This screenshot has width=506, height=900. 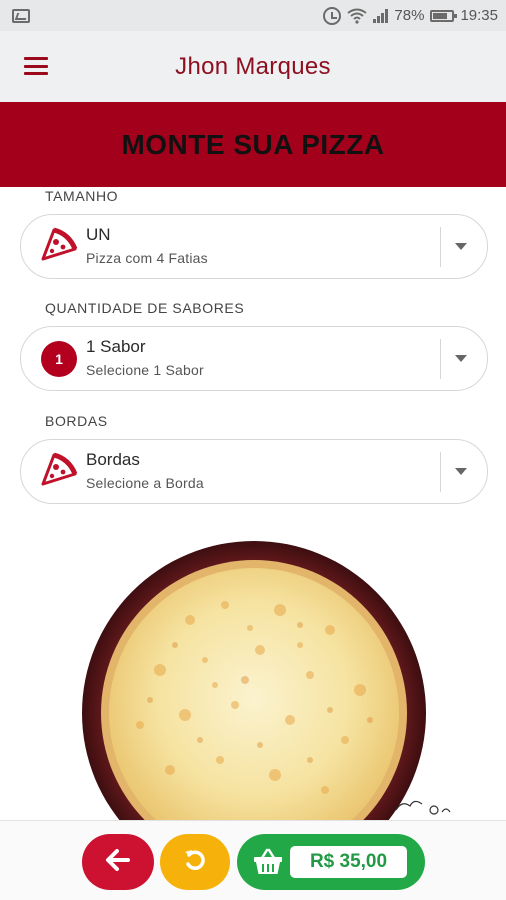 I want to click on undo-icon, so click(x=195, y=862).